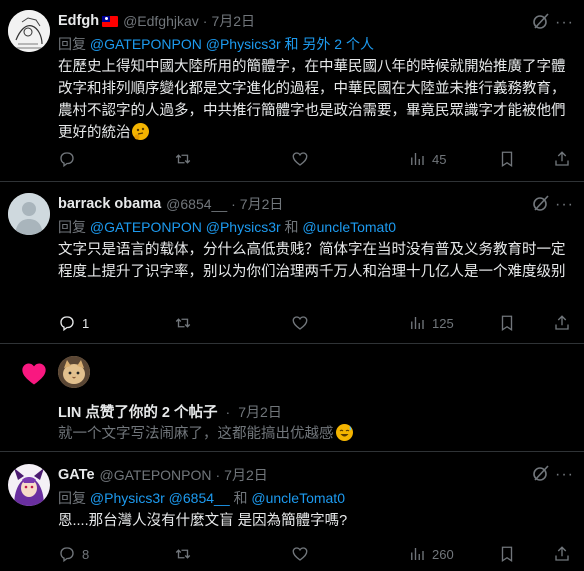 This screenshot has width=584, height=571. What do you see at coordinates (109, 204) in the screenshot?
I see `author-name: barrack obama` at bounding box center [109, 204].